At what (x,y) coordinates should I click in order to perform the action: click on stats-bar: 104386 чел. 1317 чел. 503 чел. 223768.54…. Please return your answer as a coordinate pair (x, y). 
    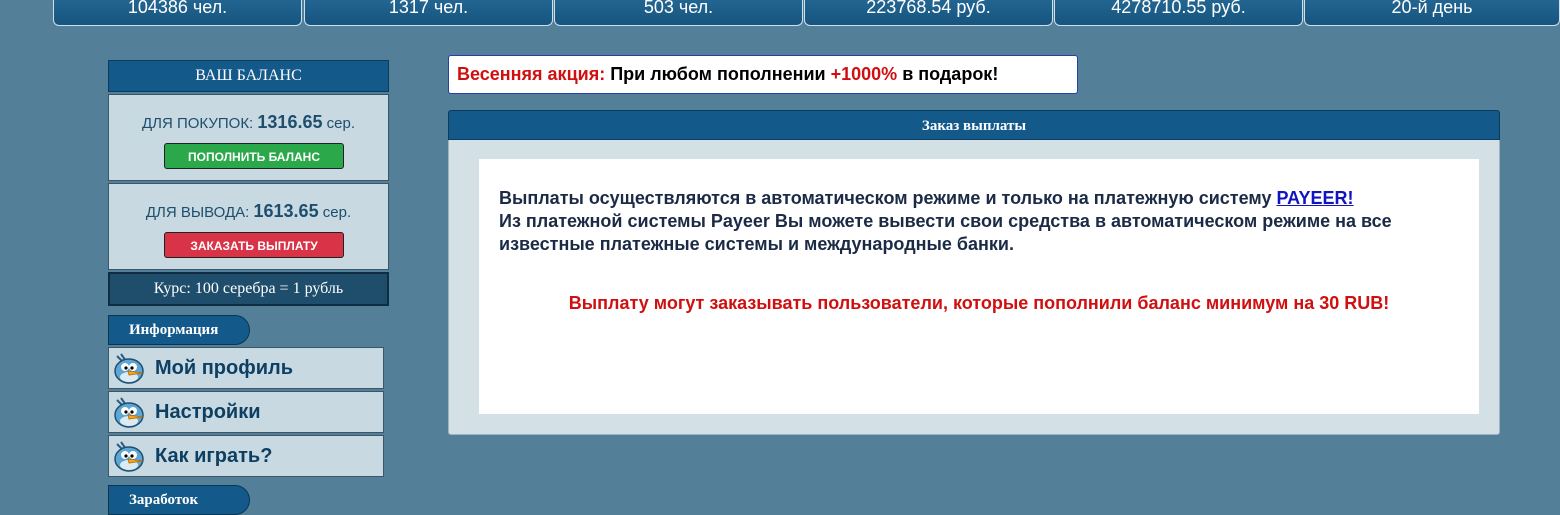
    Looking at the image, I should click on (806, 14).